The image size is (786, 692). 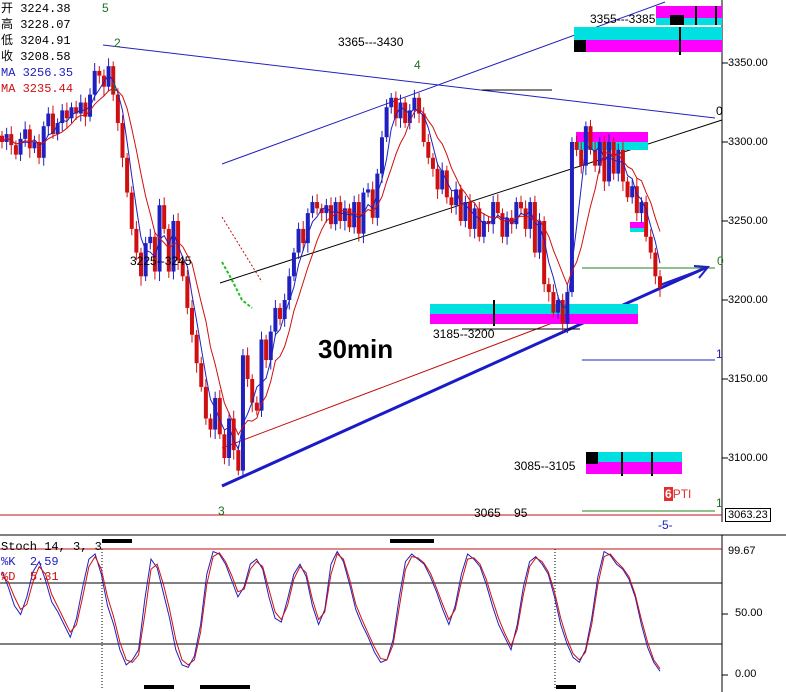 What do you see at coordinates (748, 515) in the screenshot?
I see `price-cursor-value: 3063.23` at bounding box center [748, 515].